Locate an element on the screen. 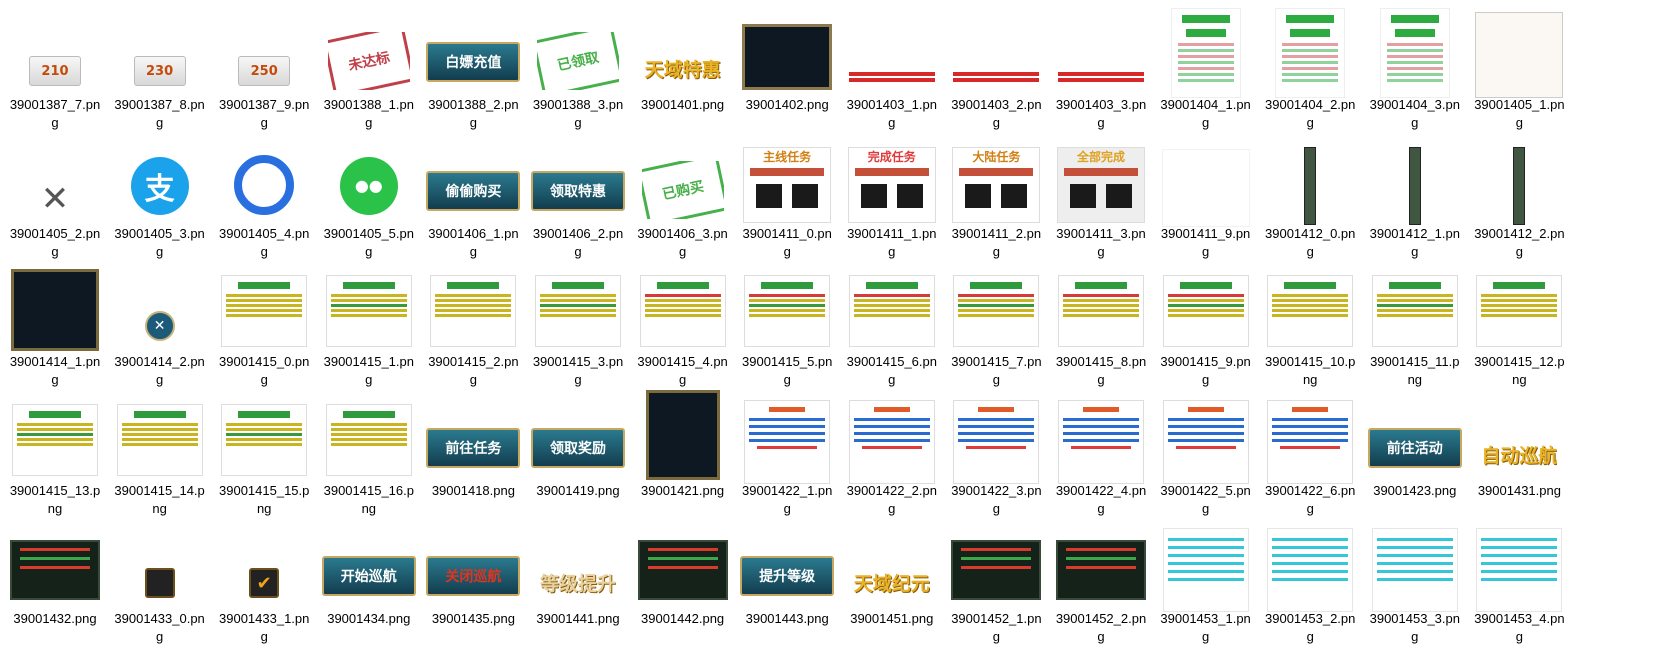 The width and height of the screenshot is (1664, 665). file-item: 39001422_5.pn g is located at coordinates (1206, 451).